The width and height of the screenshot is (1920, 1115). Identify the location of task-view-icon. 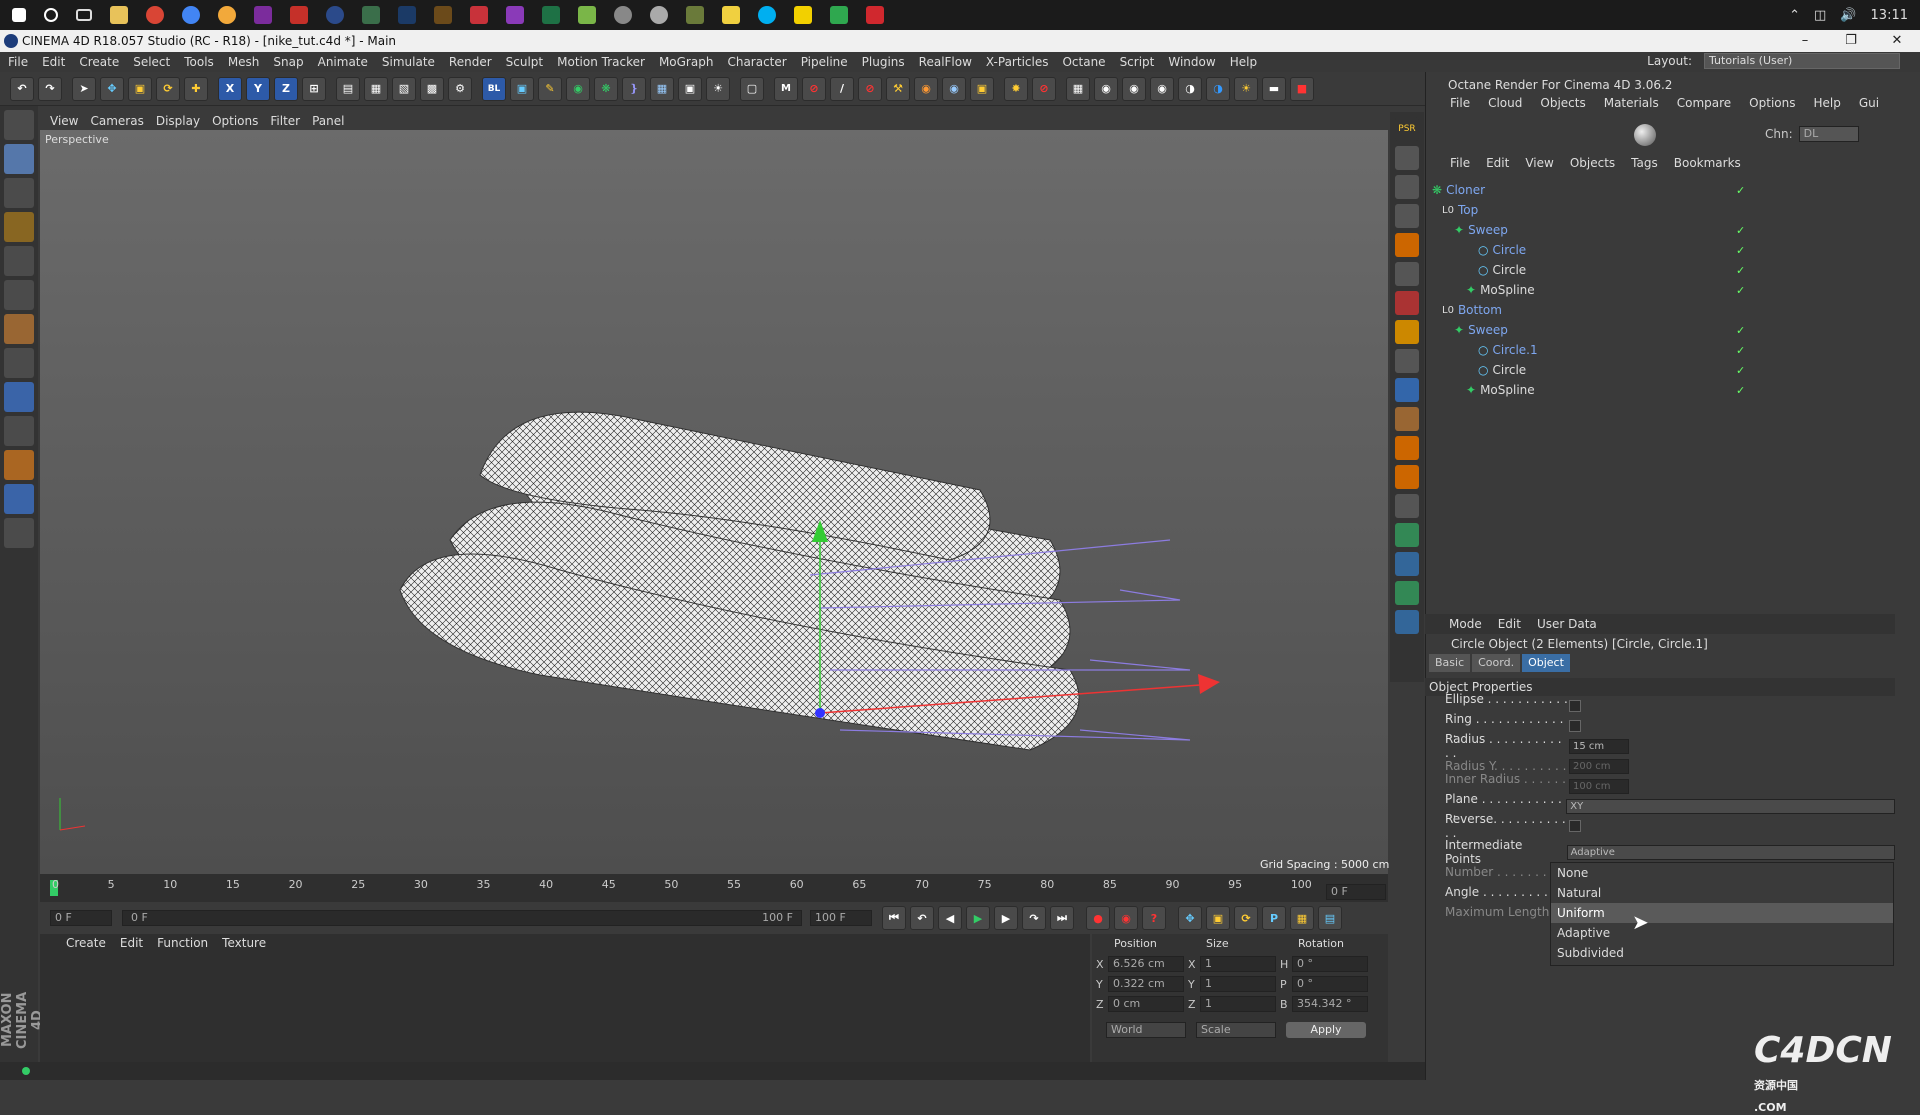
(84, 15).